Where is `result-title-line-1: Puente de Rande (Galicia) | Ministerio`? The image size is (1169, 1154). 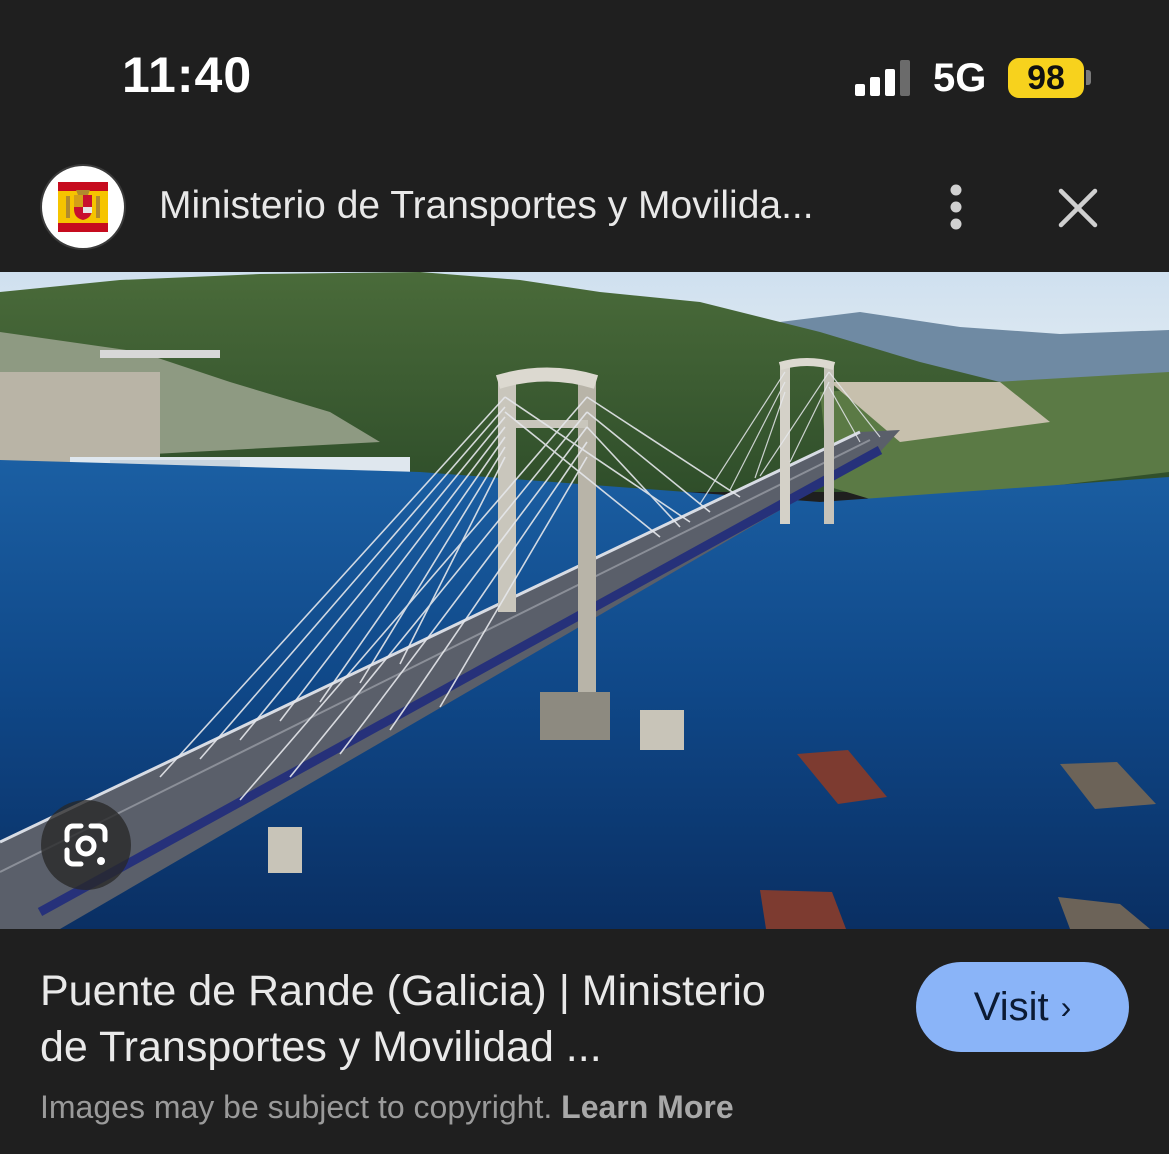
result-title-line-1: Puente de Rande (Galicia) | Ministerio is located at coordinates (403, 991).